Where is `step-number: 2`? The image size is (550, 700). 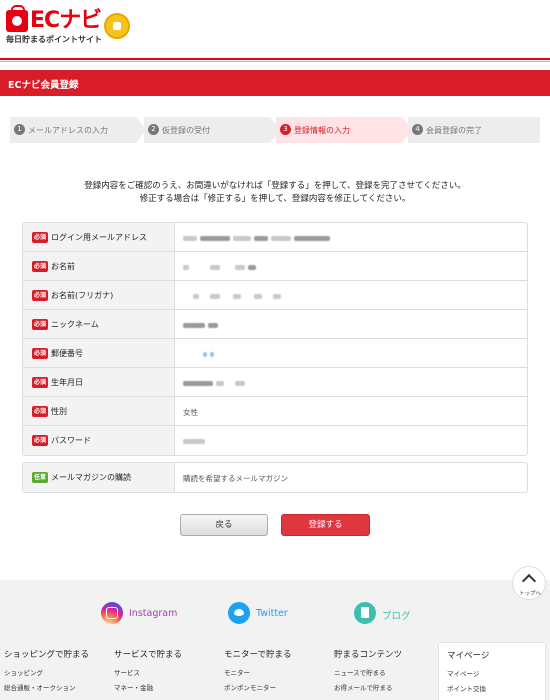 step-number: 2 is located at coordinates (153, 129).